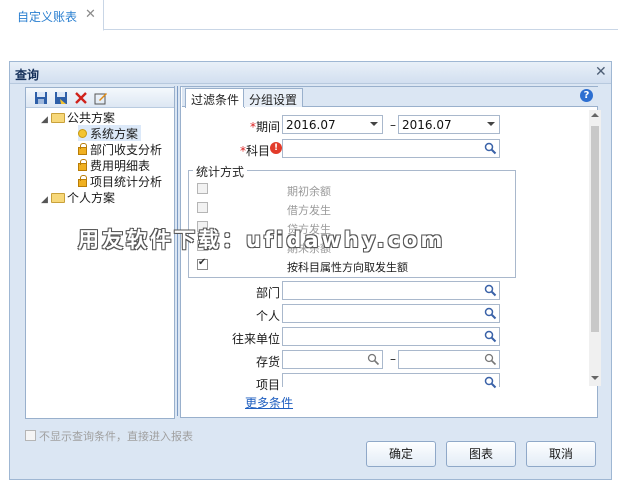  What do you see at coordinates (449, 359) in the screenshot?
I see `inventory-to-input` at bounding box center [449, 359].